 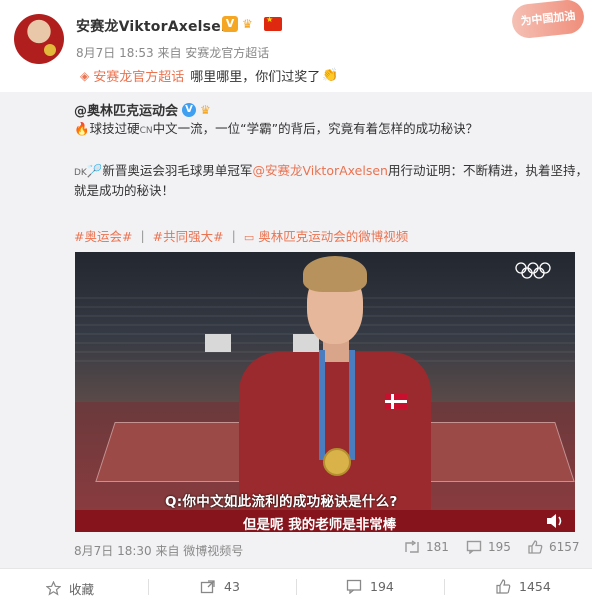 What do you see at coordinates (499, 547) in the screenshot?
I see `comment-count: 195` at bounding box center [499, 547].